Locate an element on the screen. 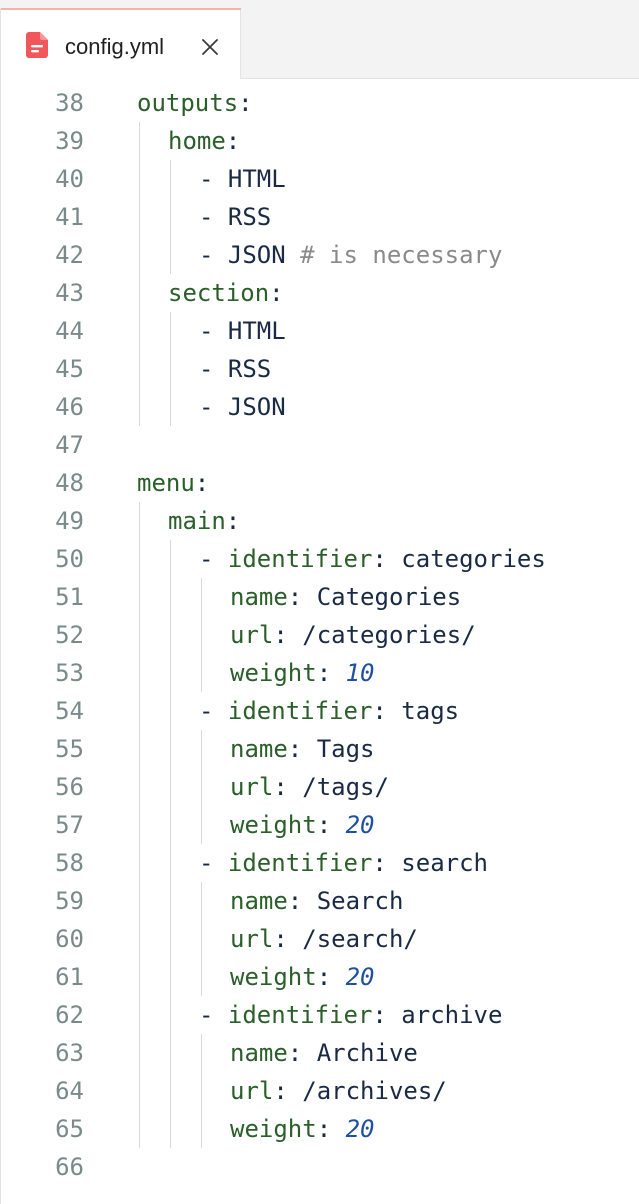 This screenshot has height=1204, width=639. code-line: 63 name: Archive is located at coordinates (319, 1053).